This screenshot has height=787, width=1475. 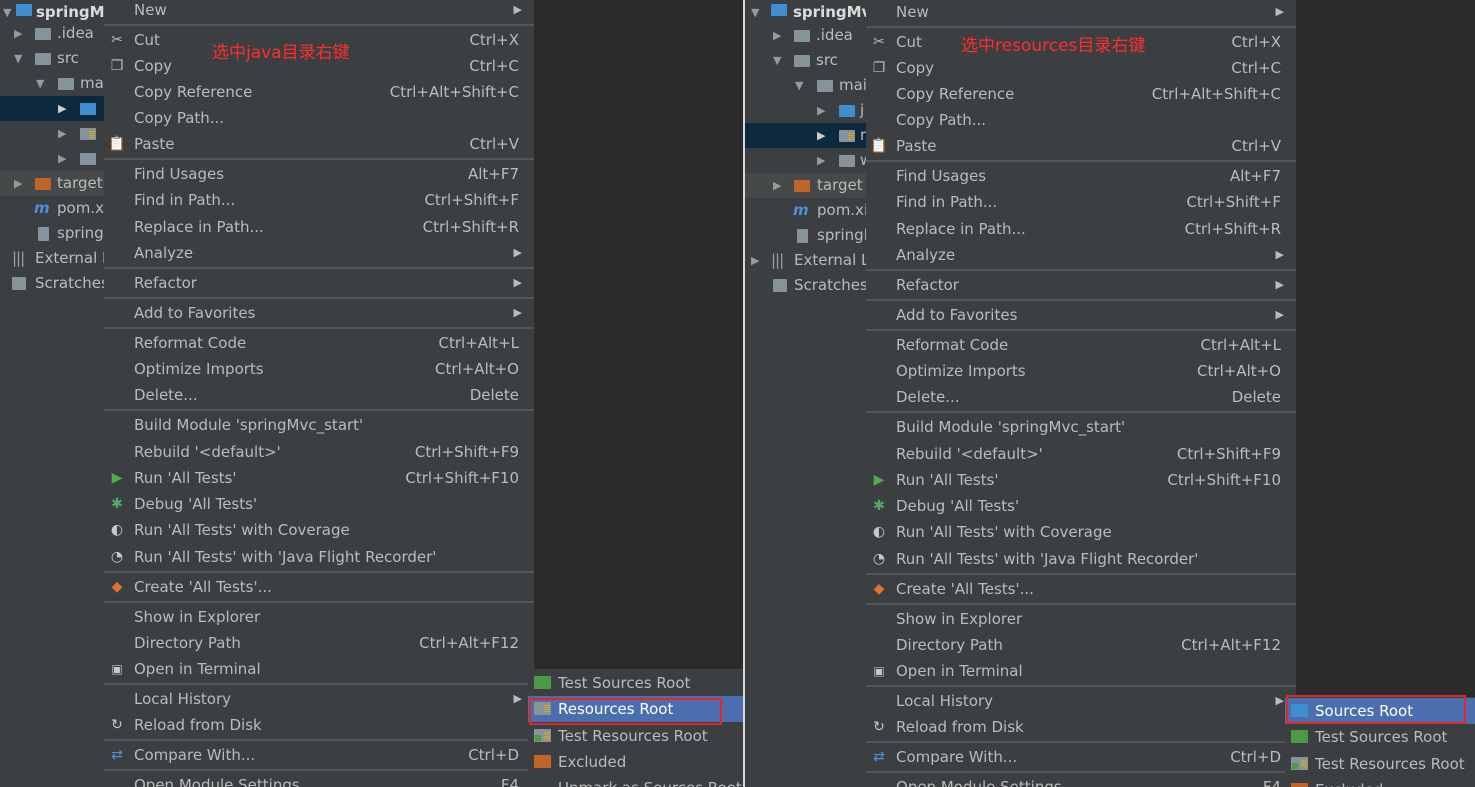 What do you see at coordinates (52, 83) in the screenshot?
I see `tree-item-main: ▼ ma` at bounding box center [52, 83].